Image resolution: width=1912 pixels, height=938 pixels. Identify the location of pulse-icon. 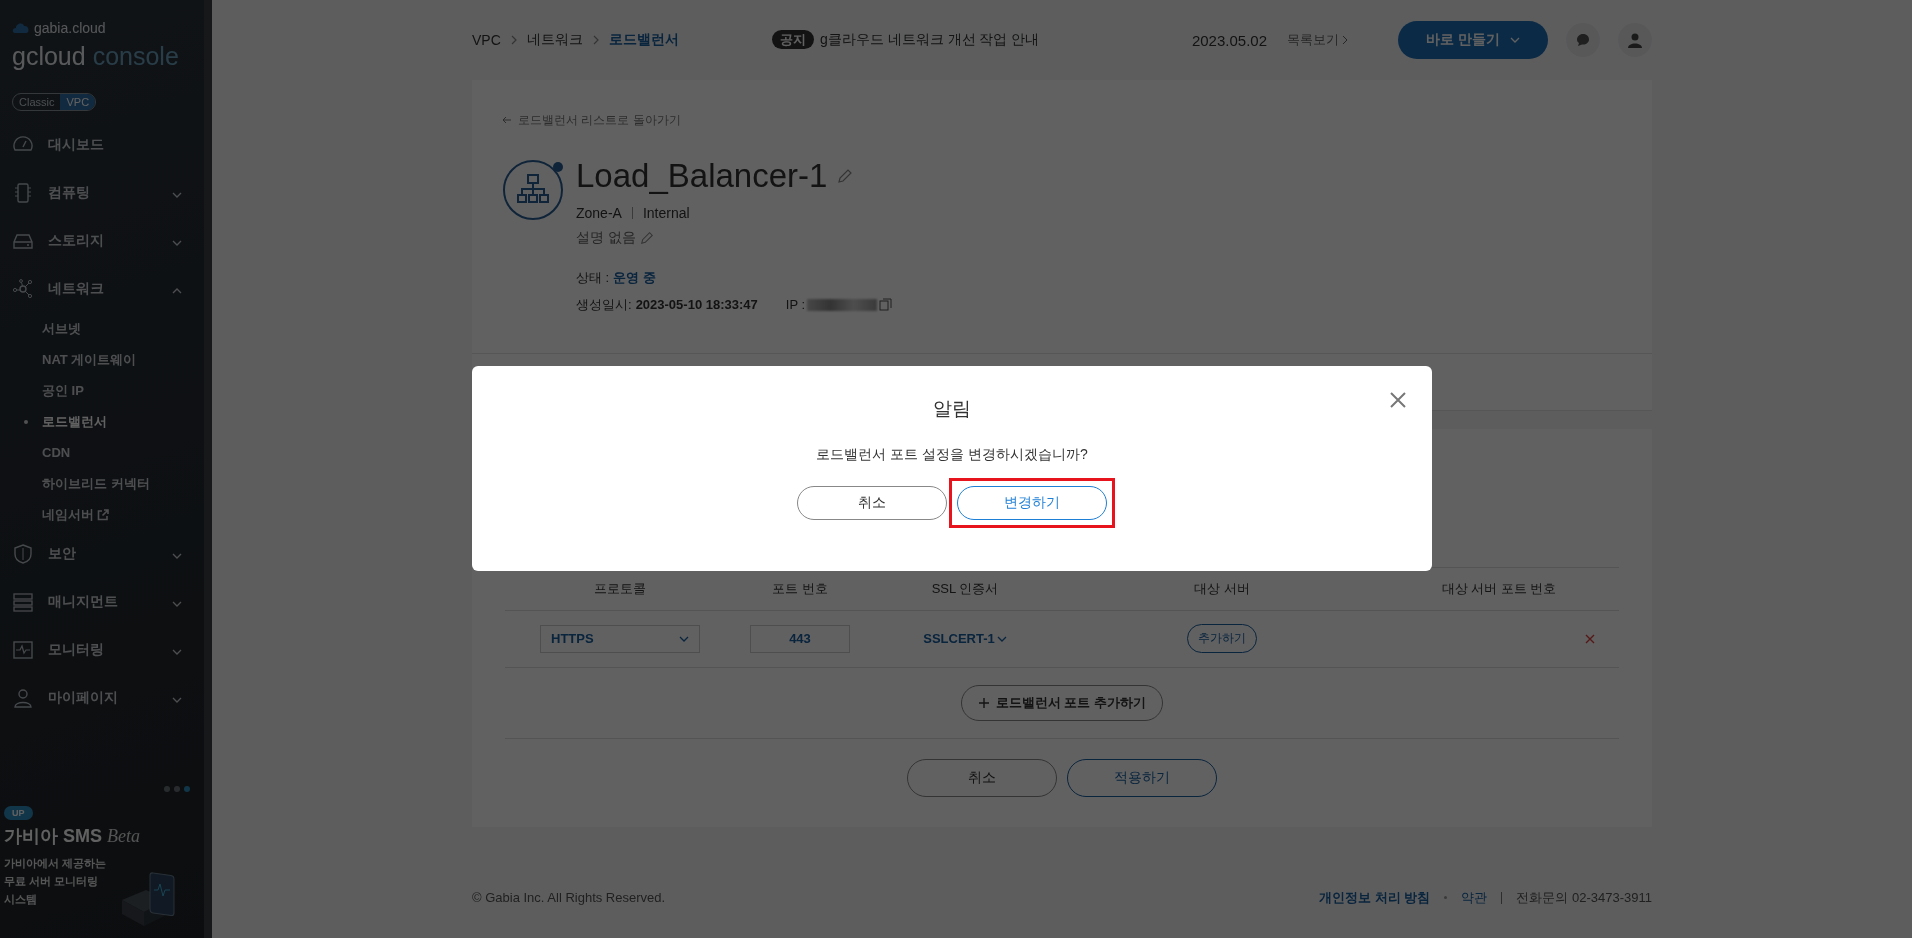
(23, 650).